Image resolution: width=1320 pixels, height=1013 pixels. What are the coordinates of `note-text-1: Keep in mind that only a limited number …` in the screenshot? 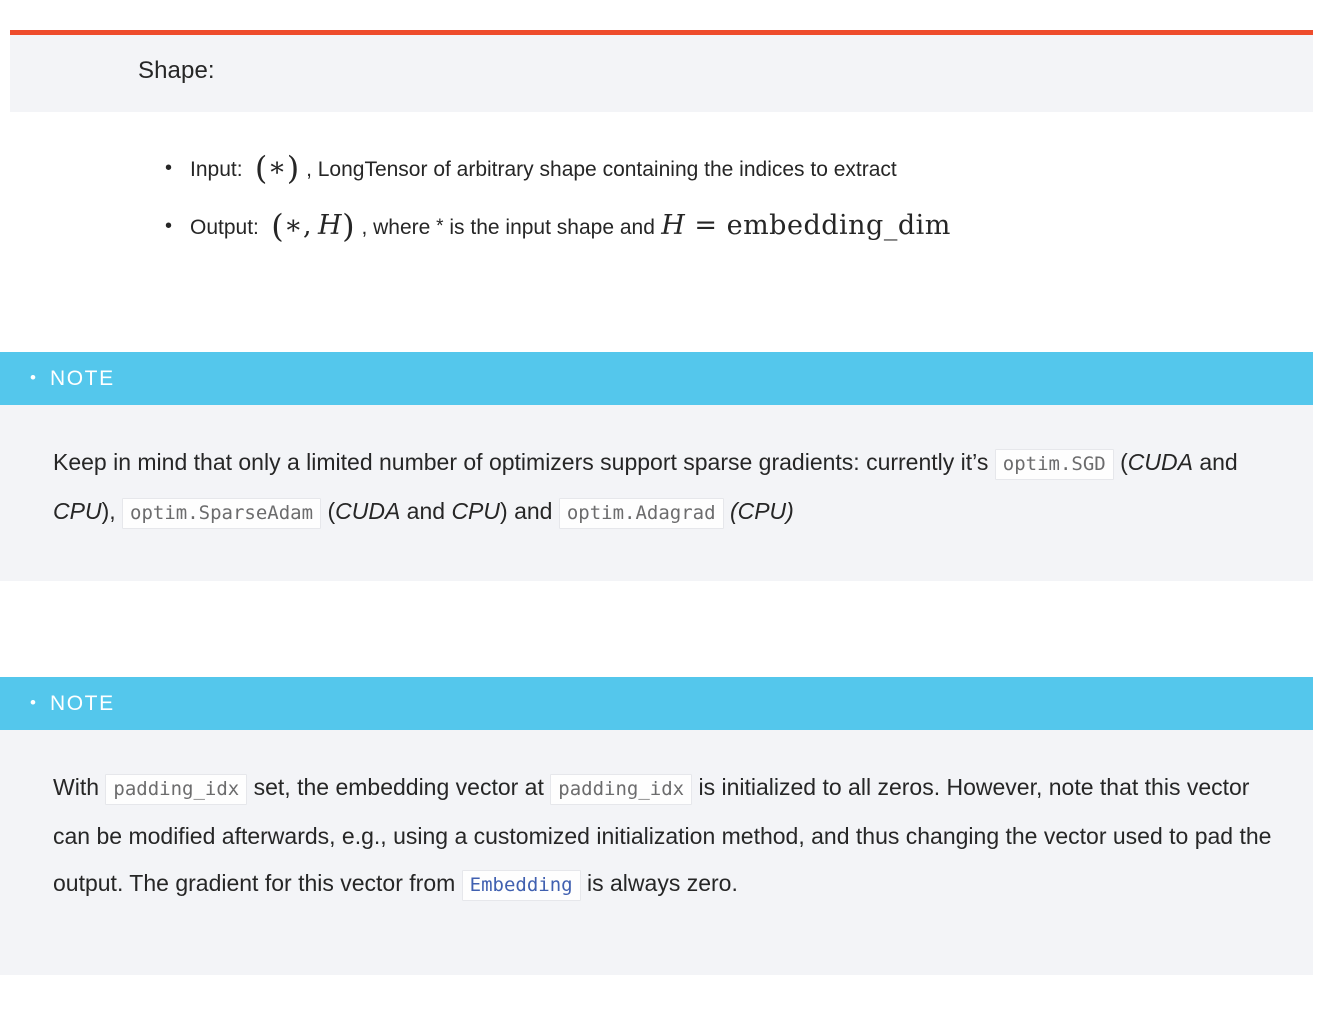 It's located at (521, 462).